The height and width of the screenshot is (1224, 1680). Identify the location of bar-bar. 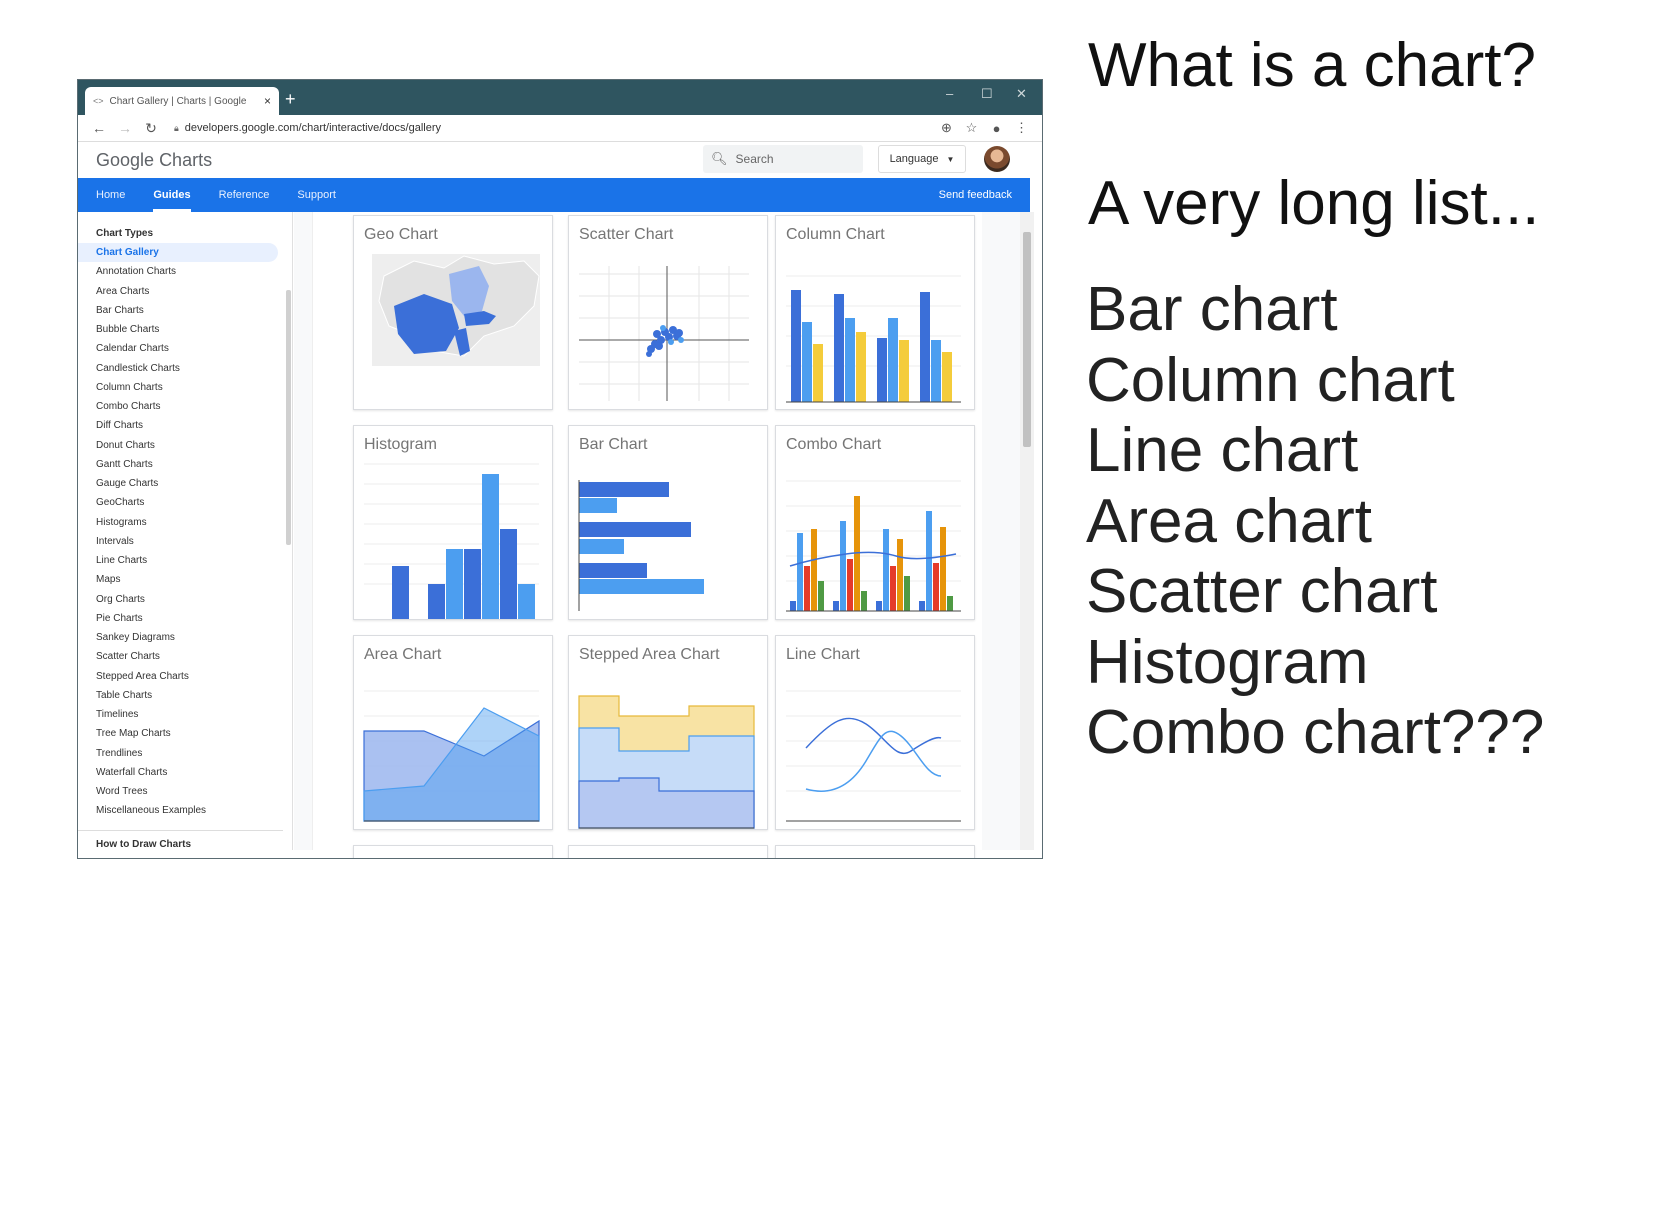
(641, 586).